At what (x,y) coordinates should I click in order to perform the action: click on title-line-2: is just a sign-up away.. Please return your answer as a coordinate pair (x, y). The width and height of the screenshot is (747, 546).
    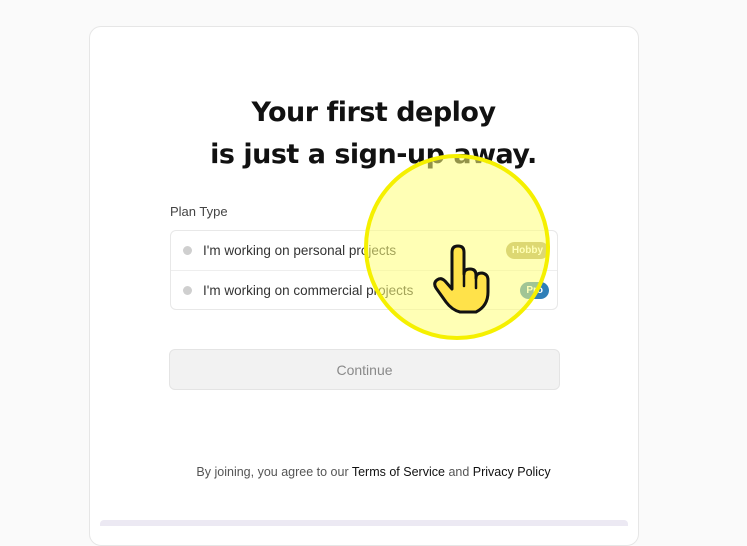
    Looking at the image, I should click on (373, 154).